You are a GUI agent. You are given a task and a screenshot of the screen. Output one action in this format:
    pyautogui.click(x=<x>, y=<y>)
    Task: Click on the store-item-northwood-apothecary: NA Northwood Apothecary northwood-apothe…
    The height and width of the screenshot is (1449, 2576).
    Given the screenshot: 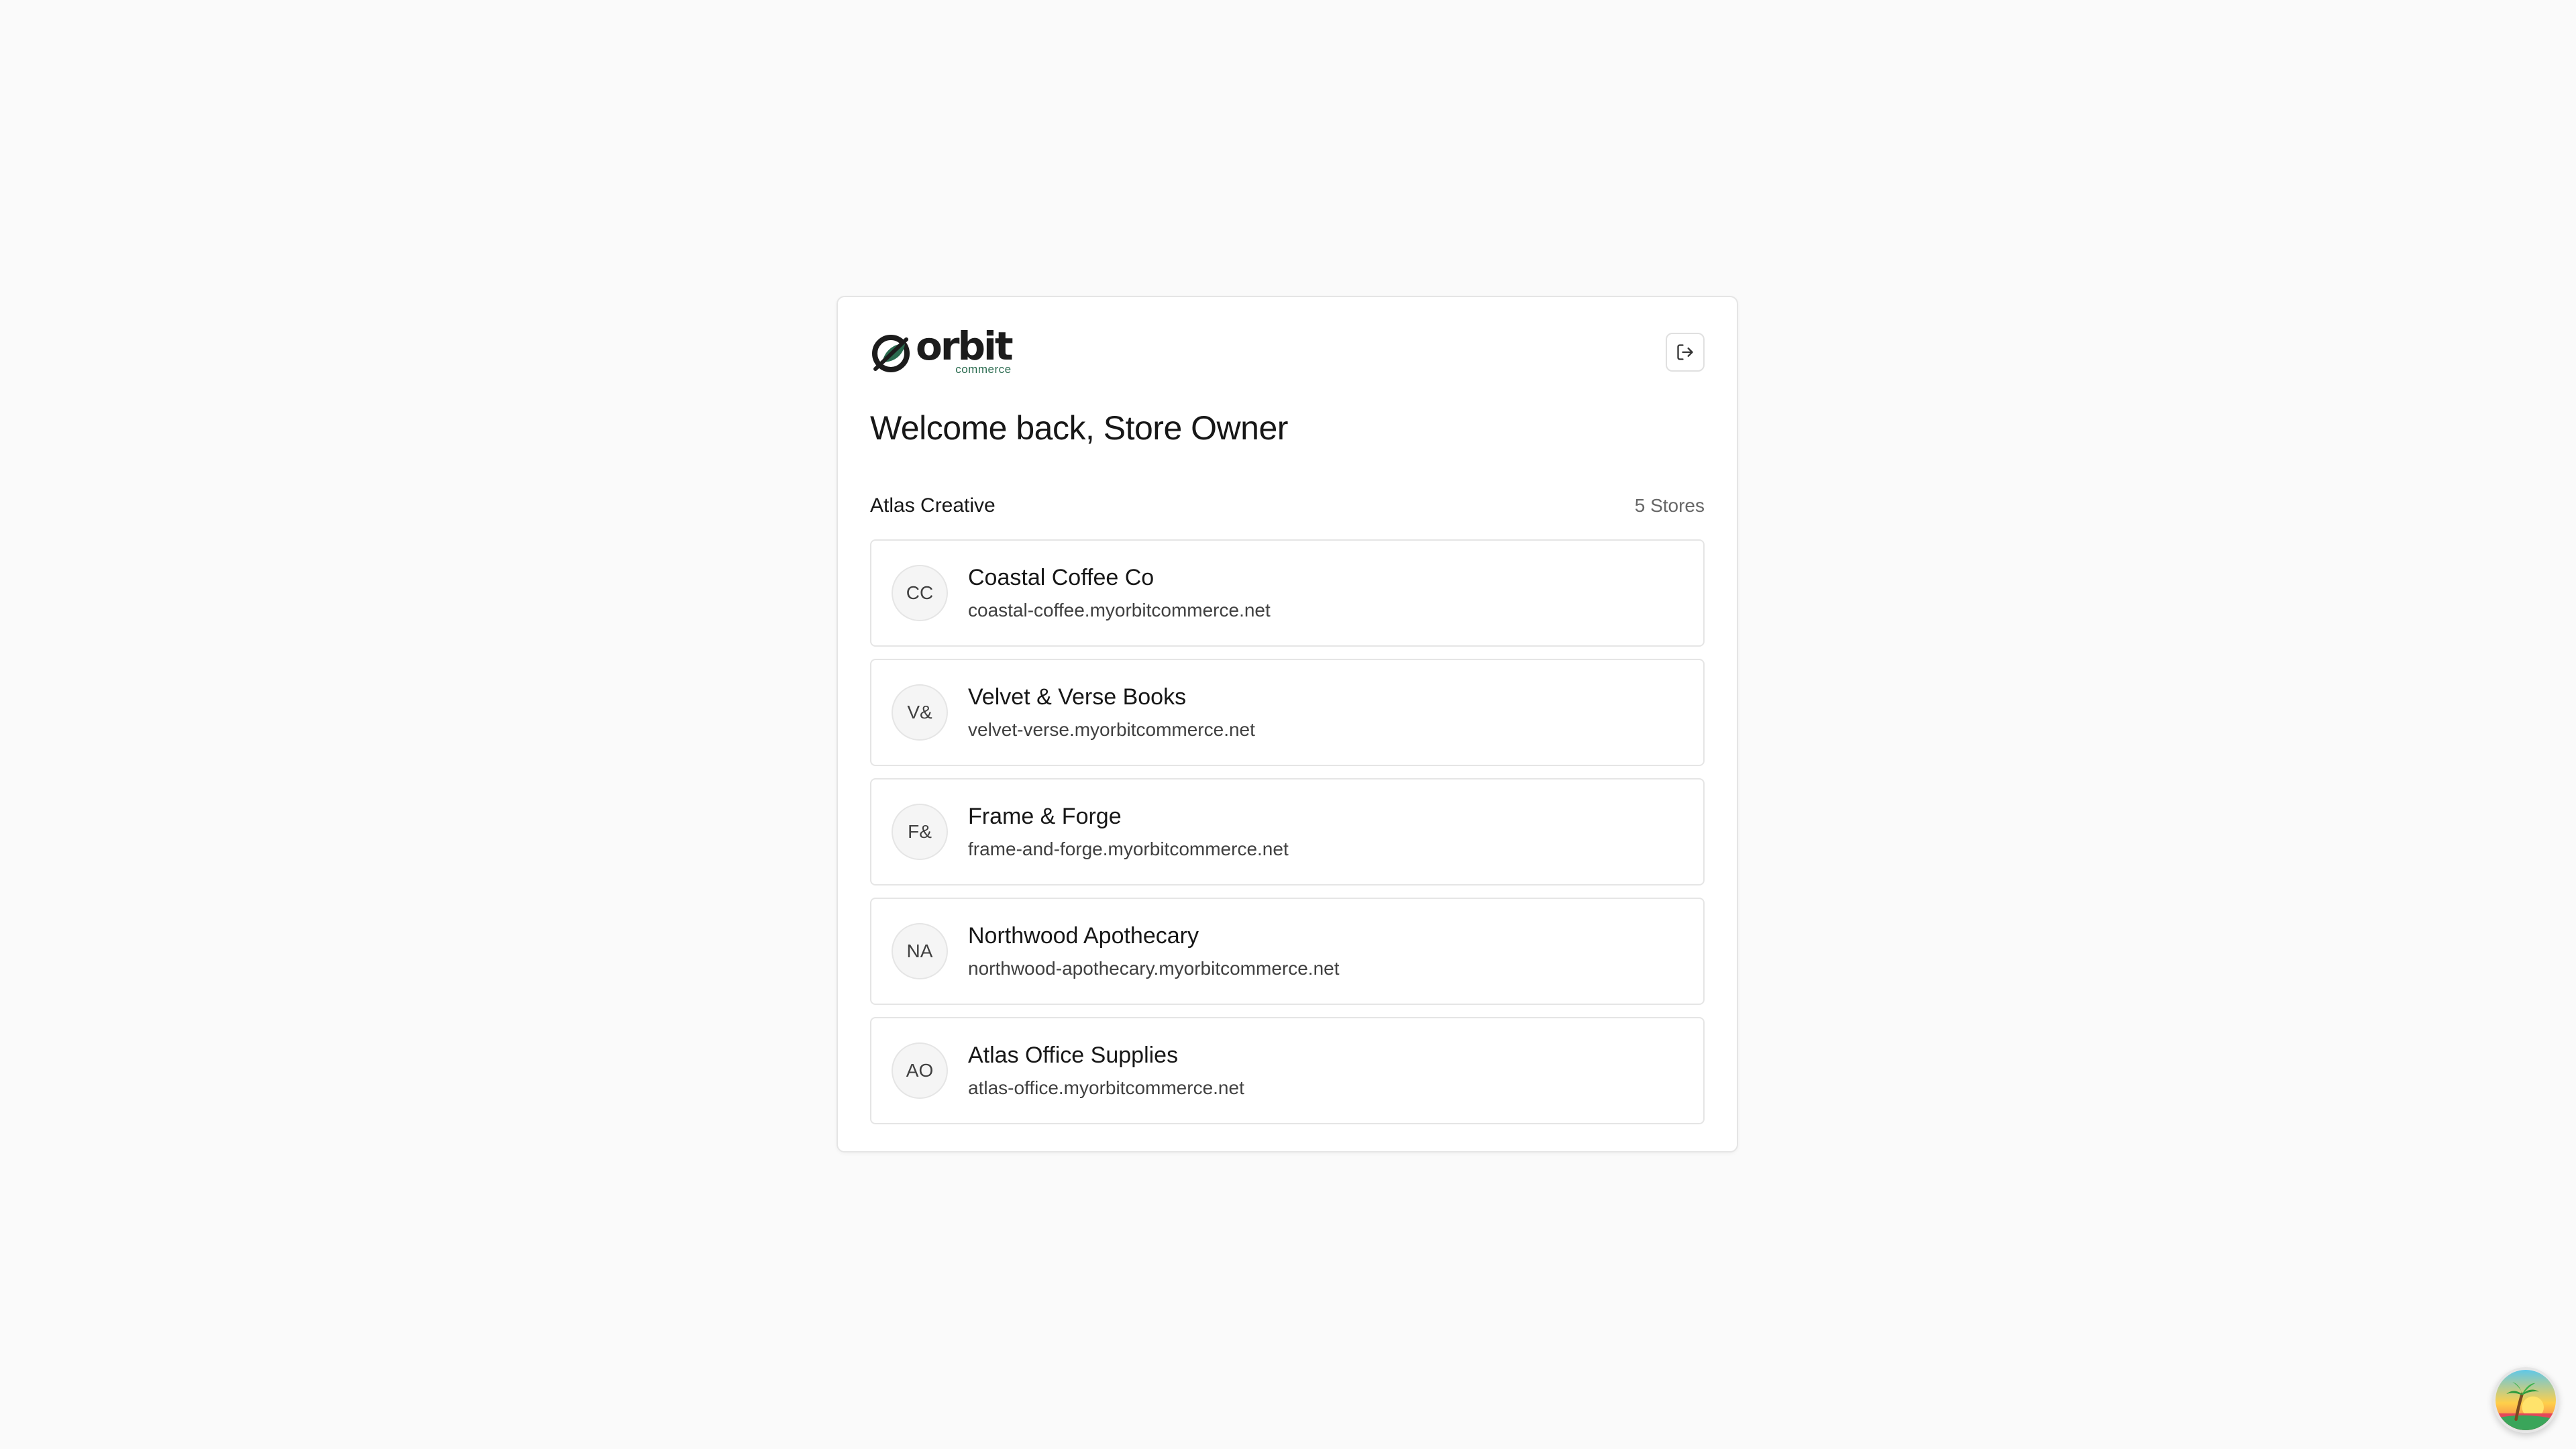 What is the action you would take?
    pyautogui.click(x=1287, y=951)
    